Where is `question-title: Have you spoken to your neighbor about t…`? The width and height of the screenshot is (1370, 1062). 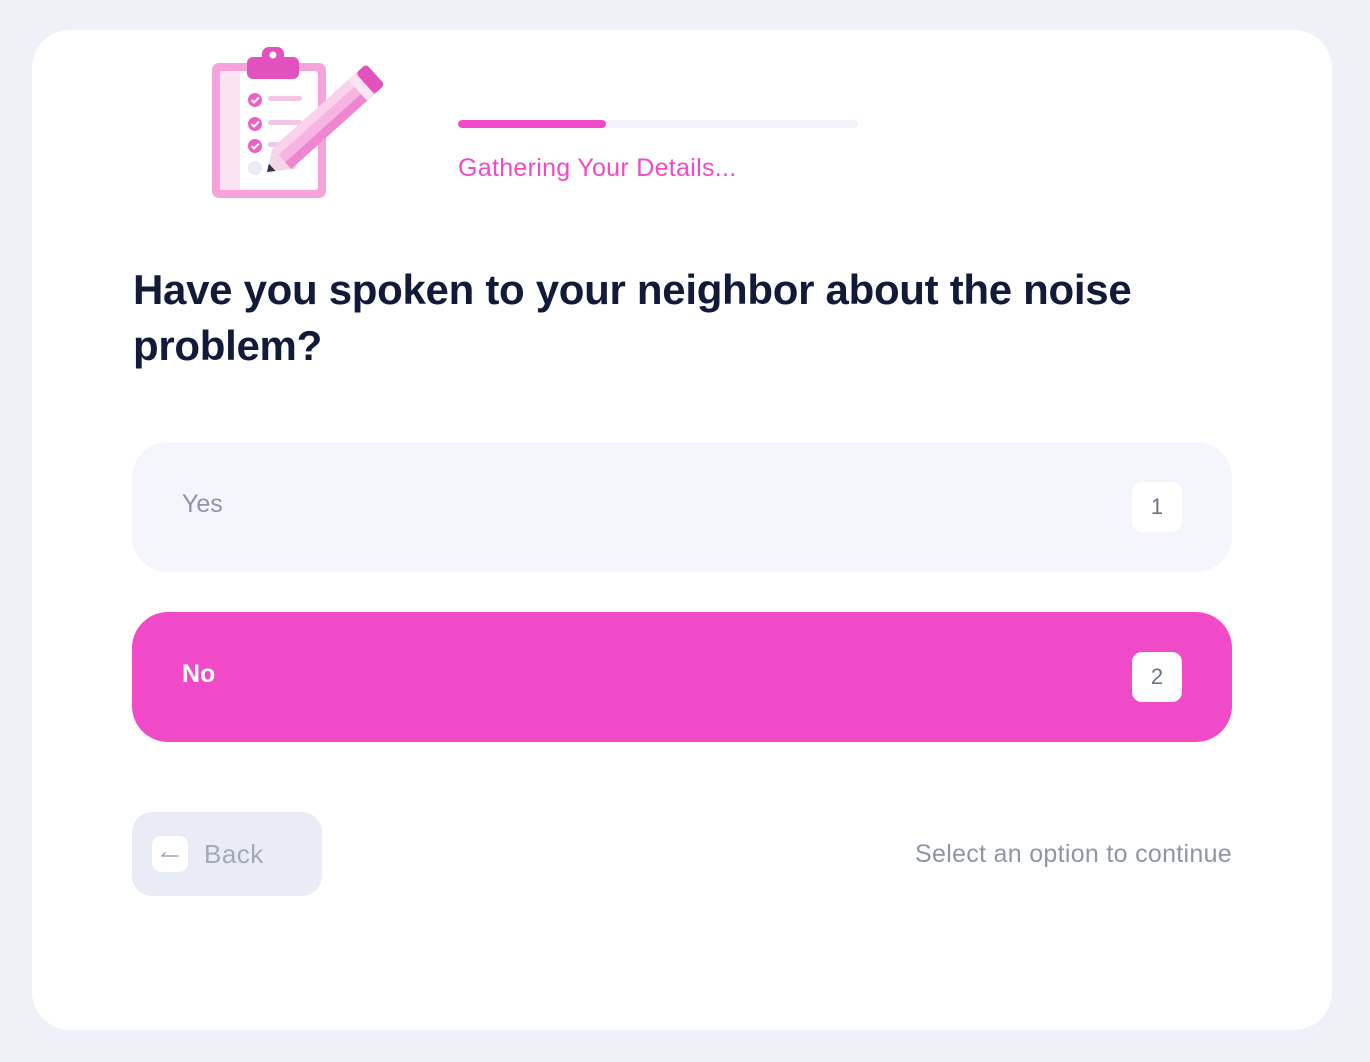
question-title: Have you spoken to your neighbor about t… is located at coordinates (632, 317).